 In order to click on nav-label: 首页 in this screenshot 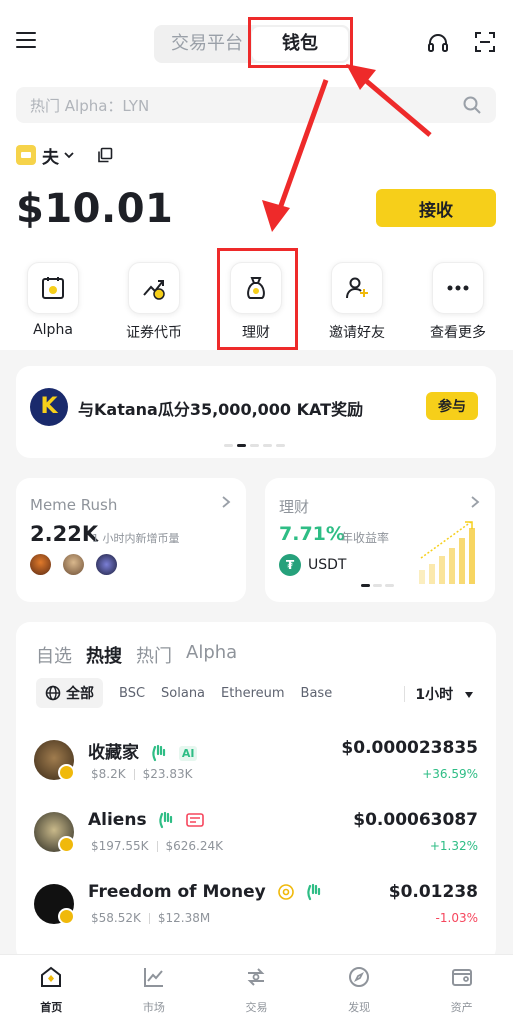, I will do `click(51, 1007)`.